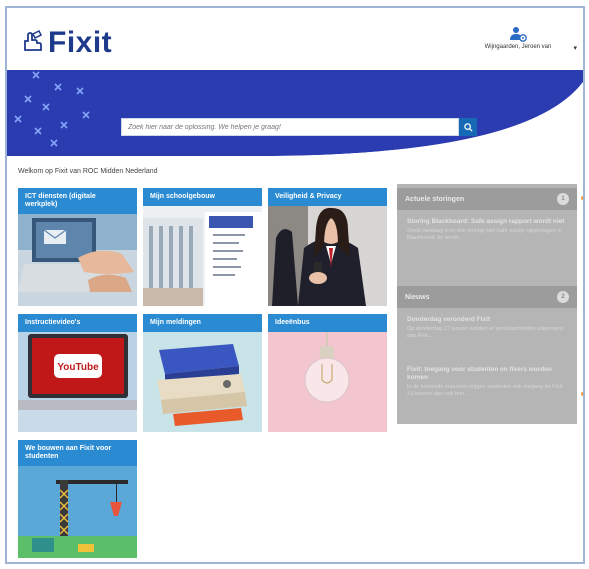 The image size is (589, 569). I want to click on storingen-header: Actuele storingen 1, so click(487, 199).